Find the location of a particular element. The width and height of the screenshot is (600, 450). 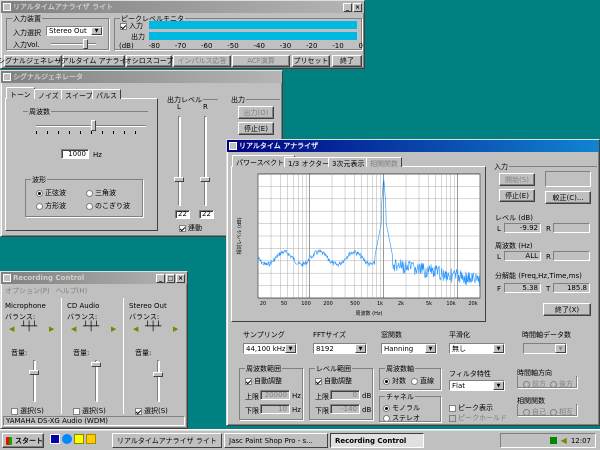

output-button: 出力(O) is located at coordinates (256, 112).